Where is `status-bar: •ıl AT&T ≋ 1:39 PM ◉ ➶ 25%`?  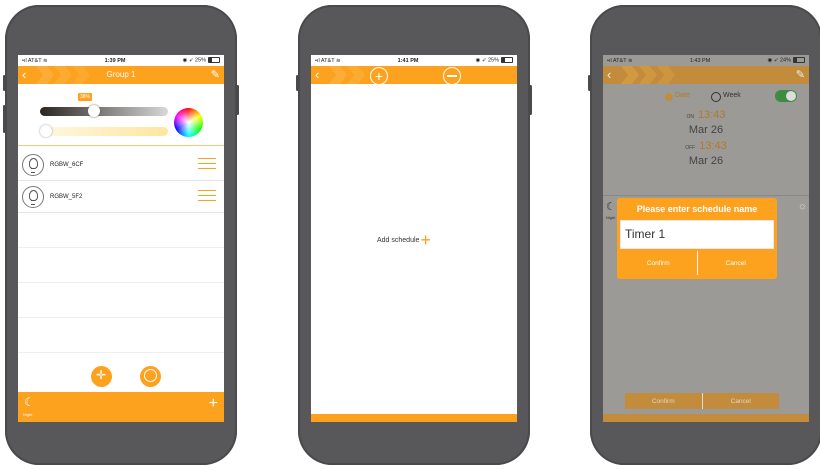
status-bar: •ıl AT&T ≋ 1:39 PM ◉ ➶ 25% is located at coordinates (121, 60).